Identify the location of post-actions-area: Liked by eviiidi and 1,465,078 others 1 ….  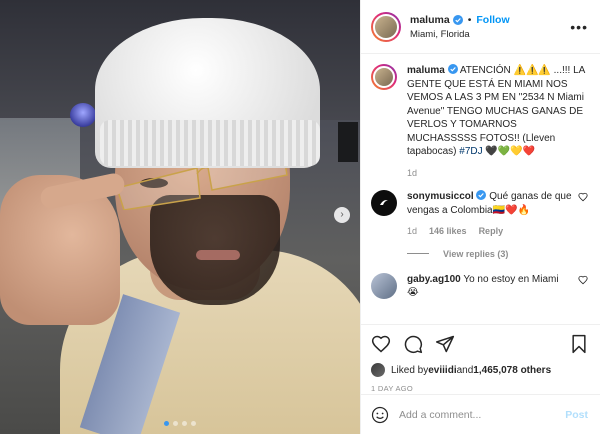
(480, 359).